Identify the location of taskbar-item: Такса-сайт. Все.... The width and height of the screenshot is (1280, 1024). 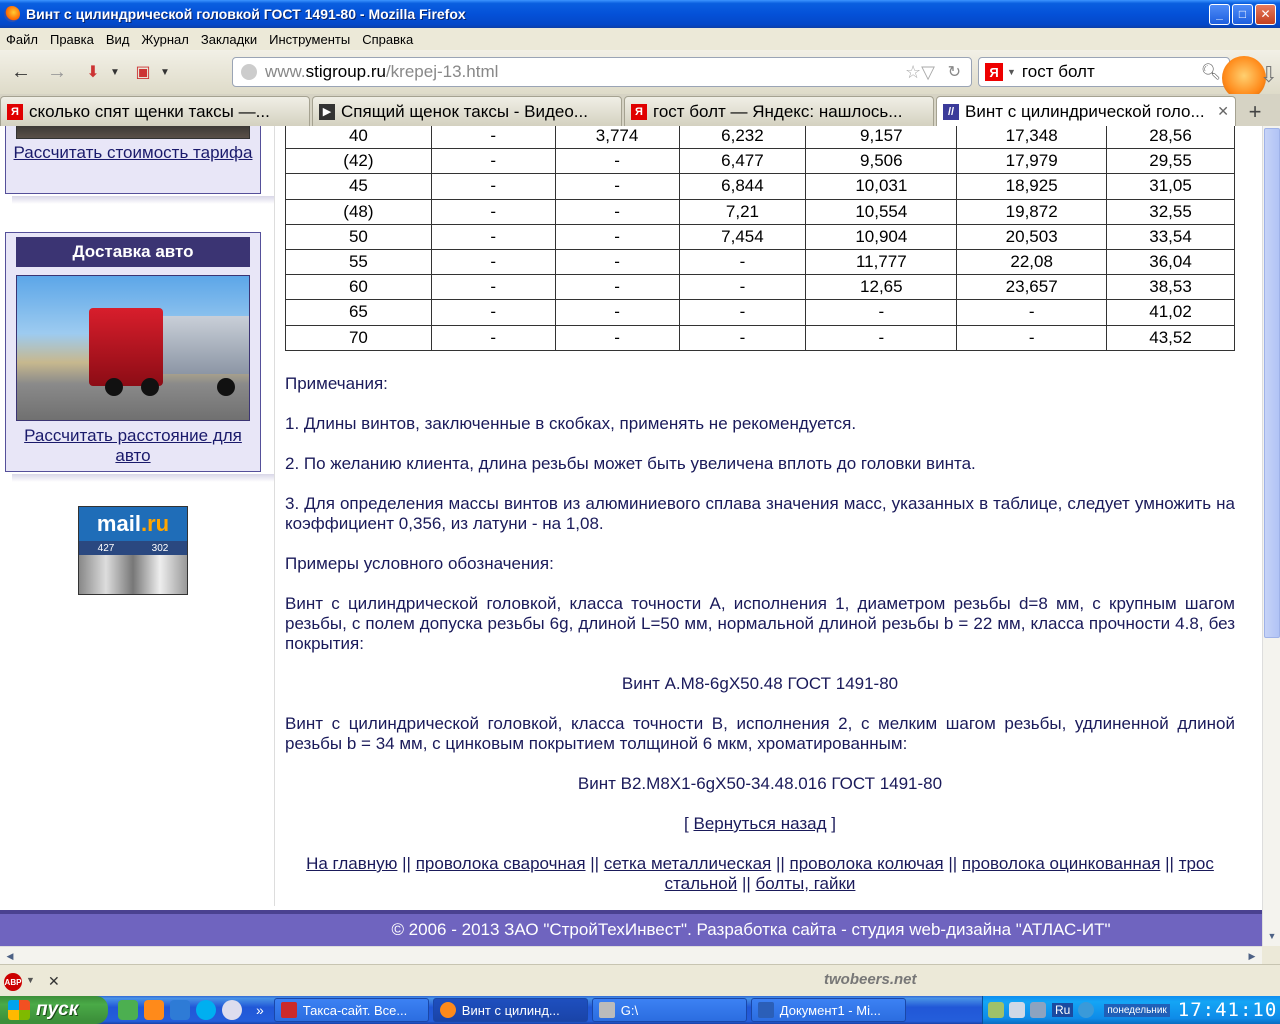
(351, 1010).